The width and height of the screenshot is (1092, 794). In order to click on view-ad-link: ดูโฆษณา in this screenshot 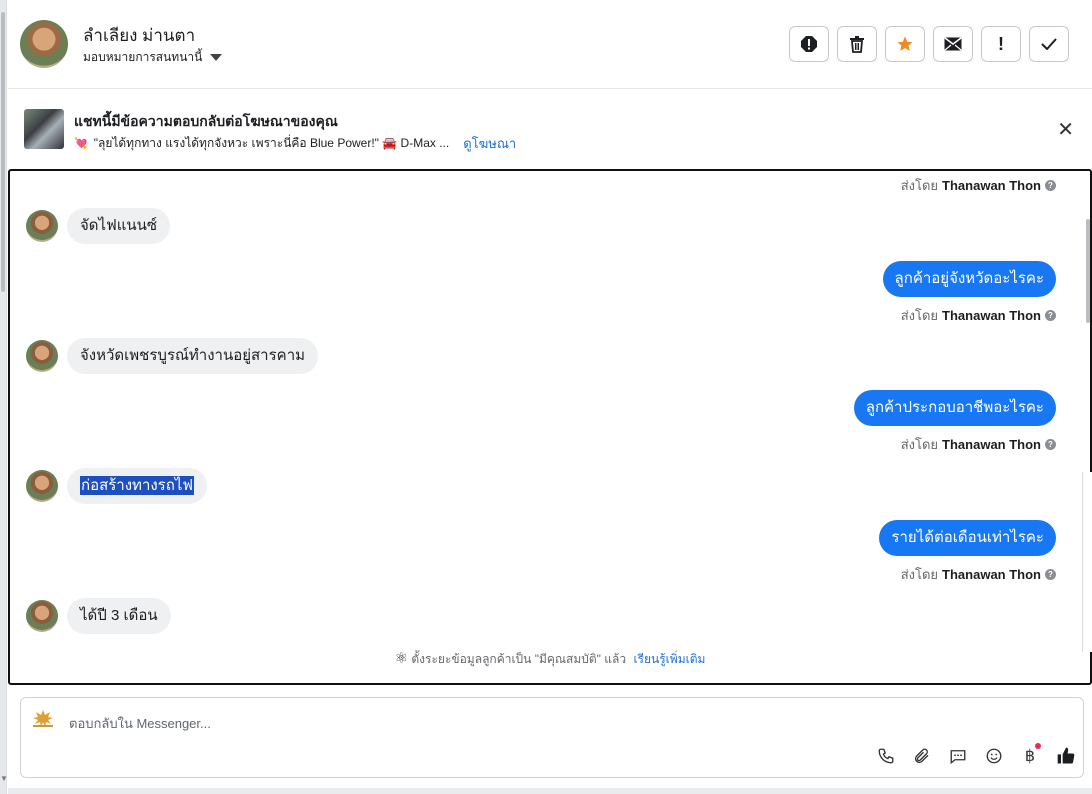, I will do `click(489, 143)`.